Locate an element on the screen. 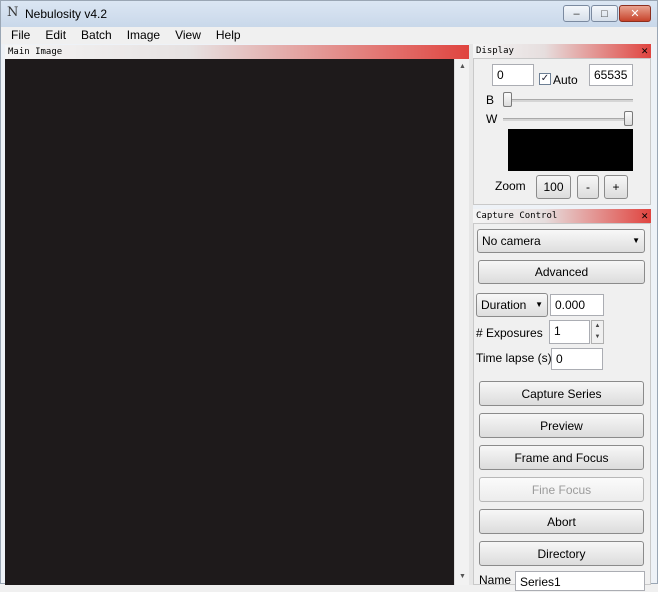 The width and height of the screenshot is (658, 592). zoom-label: Zoom is located at coordinates (510, 186).